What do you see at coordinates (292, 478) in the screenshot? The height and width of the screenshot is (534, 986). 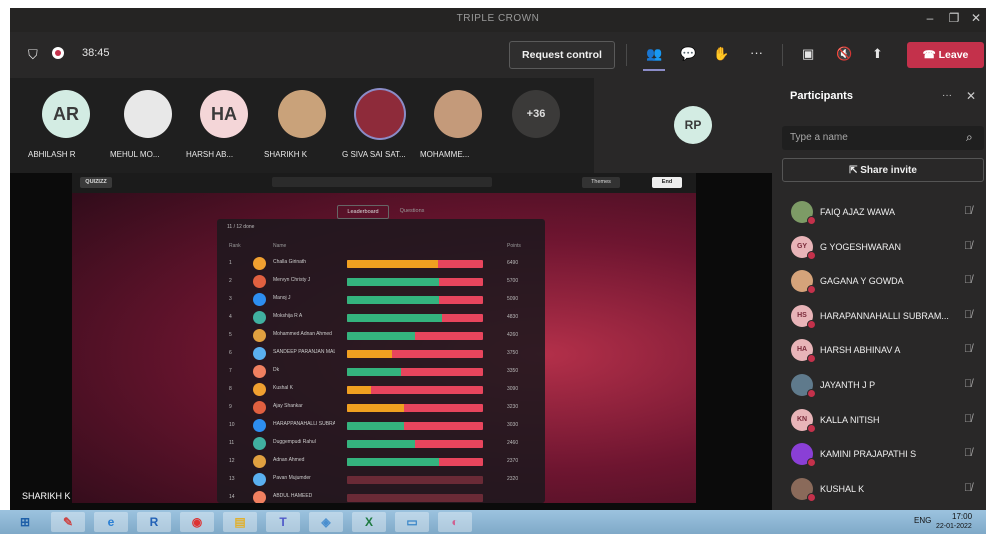 I see `player-name: Pavan Mujumder` at bounding box center [292, 478].